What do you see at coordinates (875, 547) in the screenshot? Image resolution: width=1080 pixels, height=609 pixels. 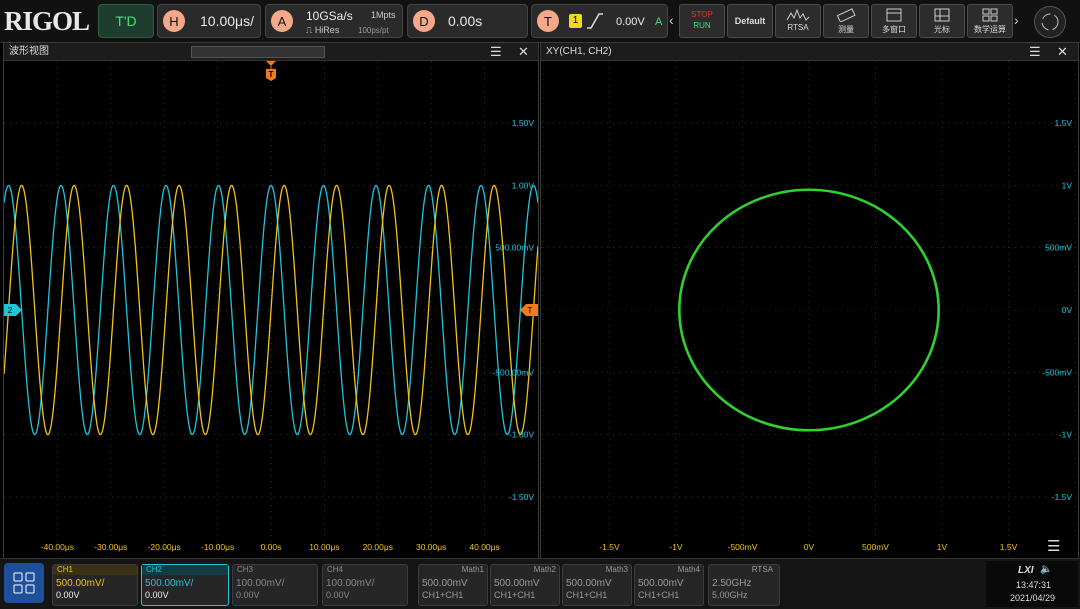 I see `xy-x-axis-label: 500mV` at bounding box center [875, 547].